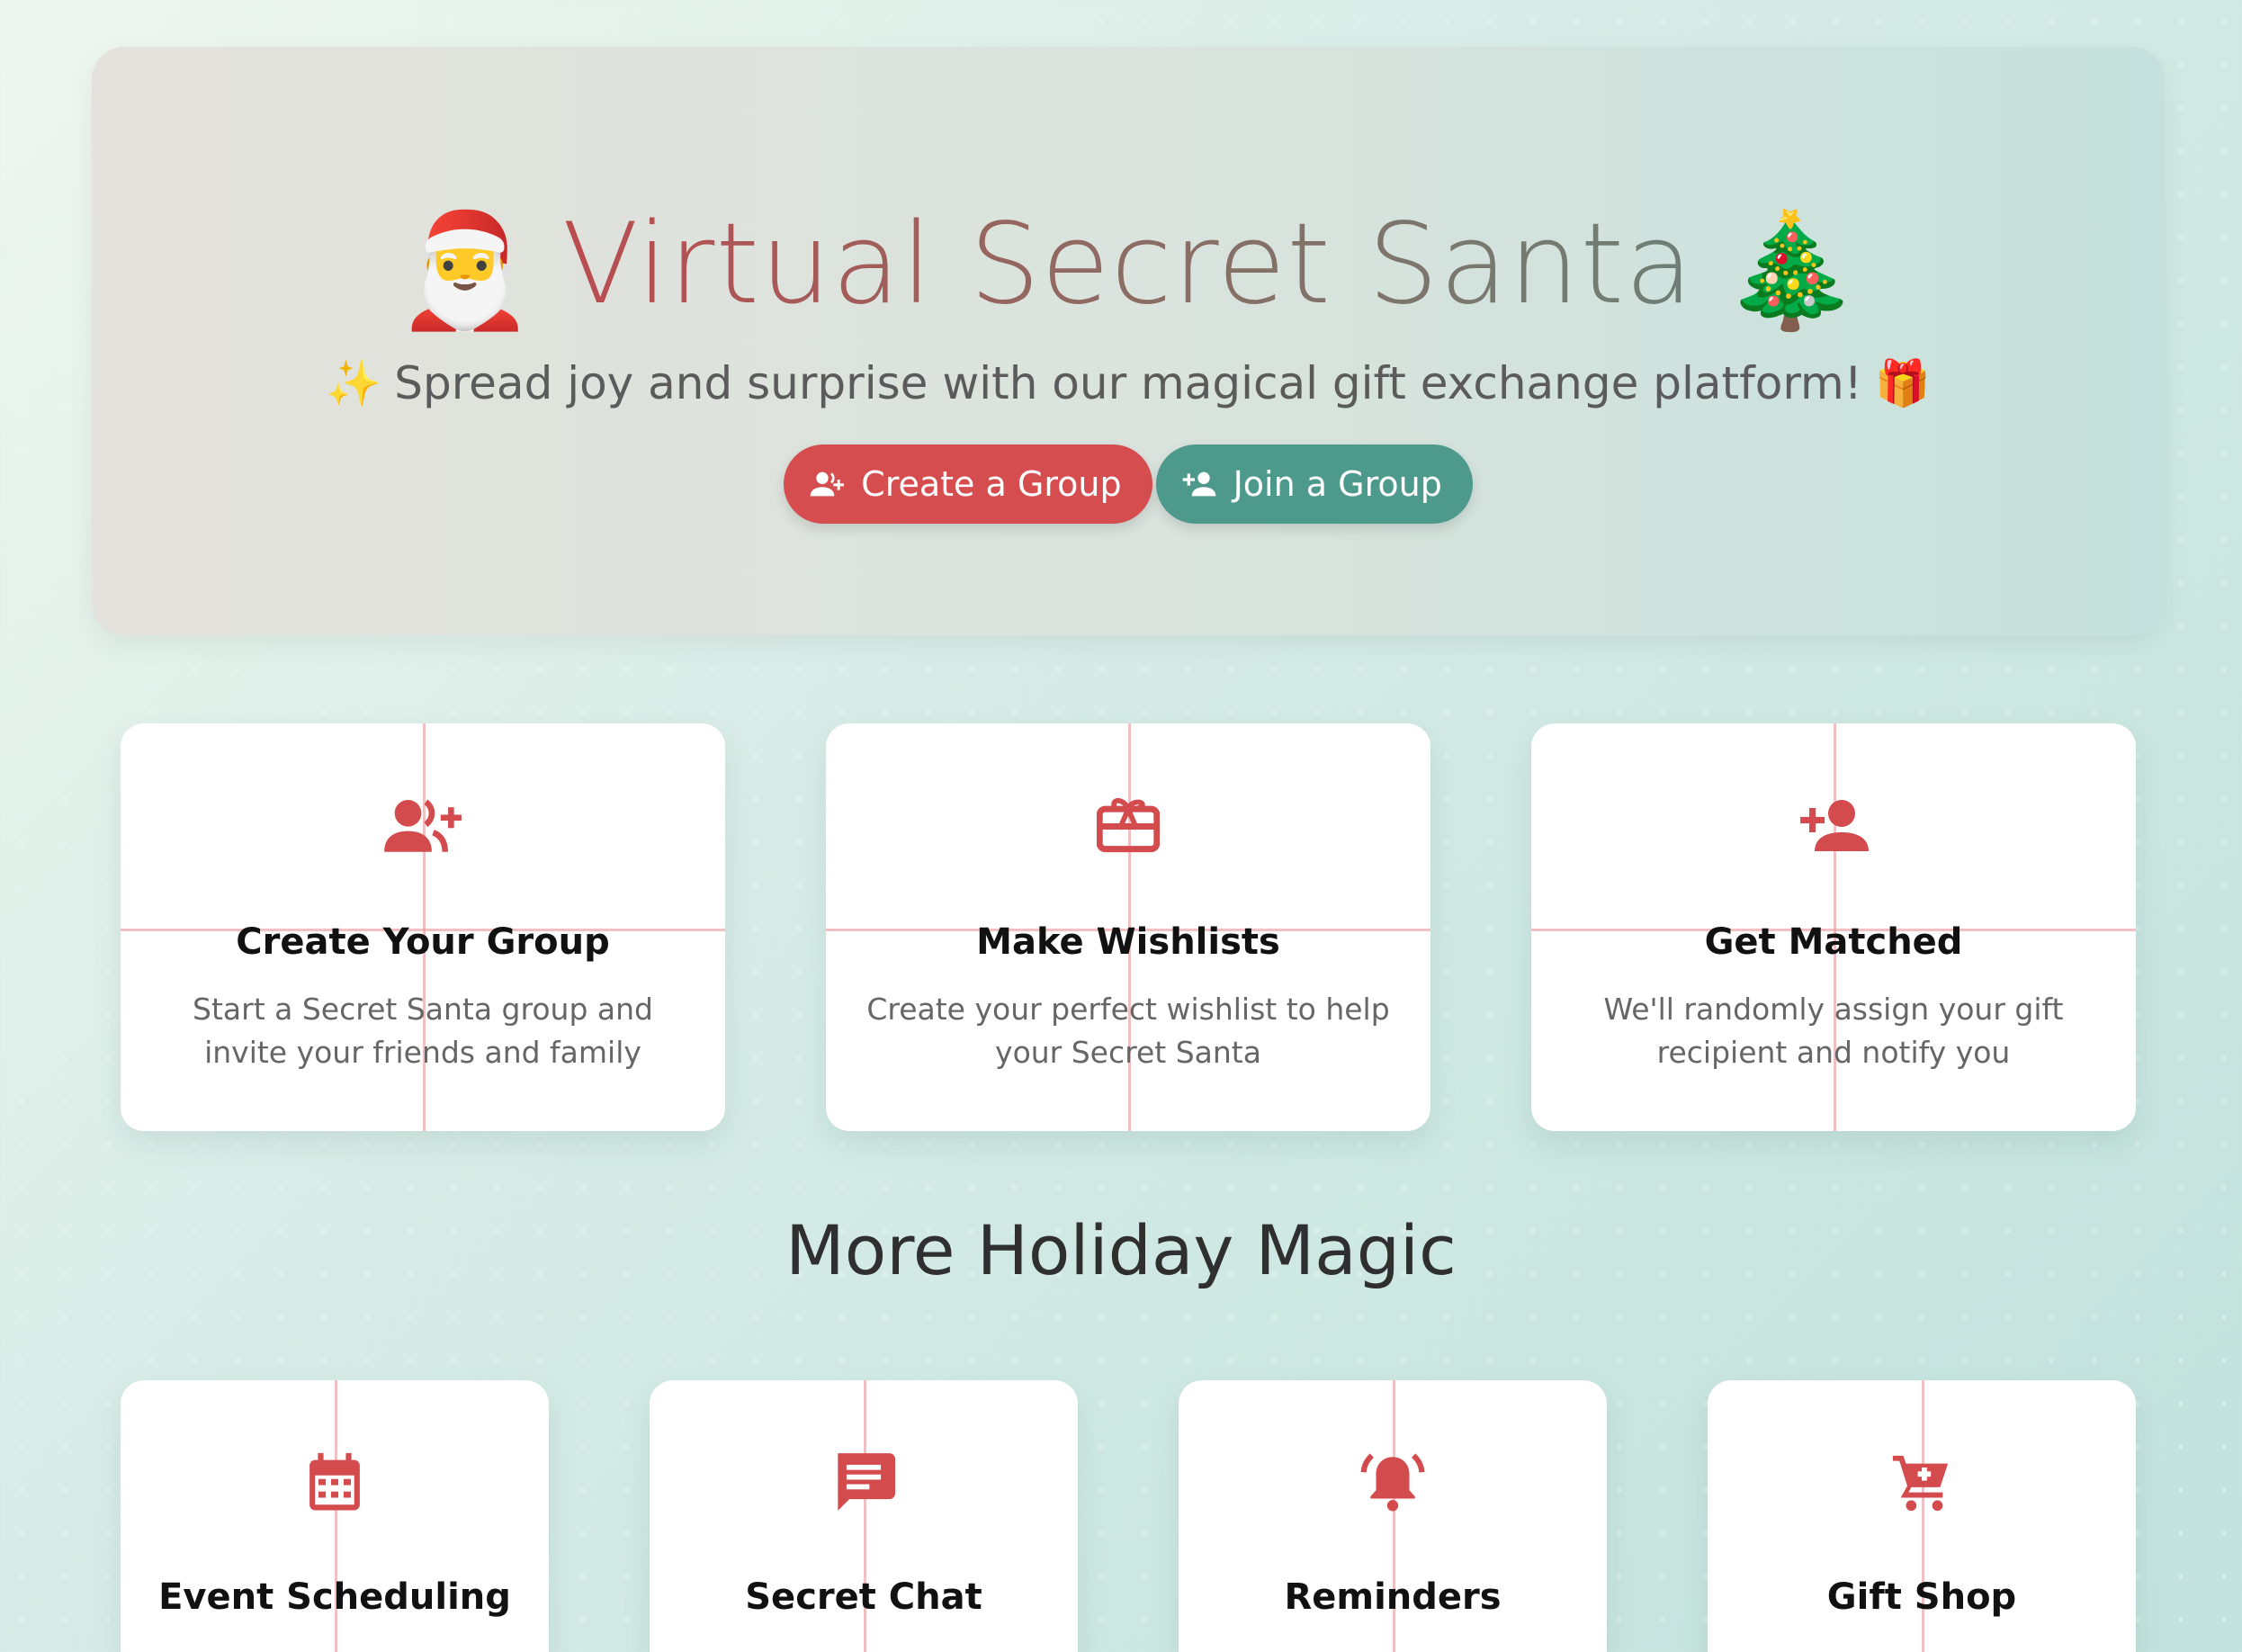 The image size is (2242, 1652). Describe the element at coordinates (354, 383) in the screenshot. I see `sparkles-emoji: ✨` at that location.